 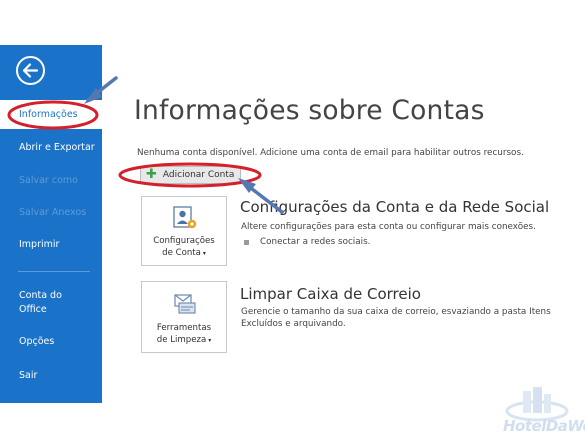 I want to click on account-settings-label: Configurações de Conta ▾, so click(x=184, y=247).